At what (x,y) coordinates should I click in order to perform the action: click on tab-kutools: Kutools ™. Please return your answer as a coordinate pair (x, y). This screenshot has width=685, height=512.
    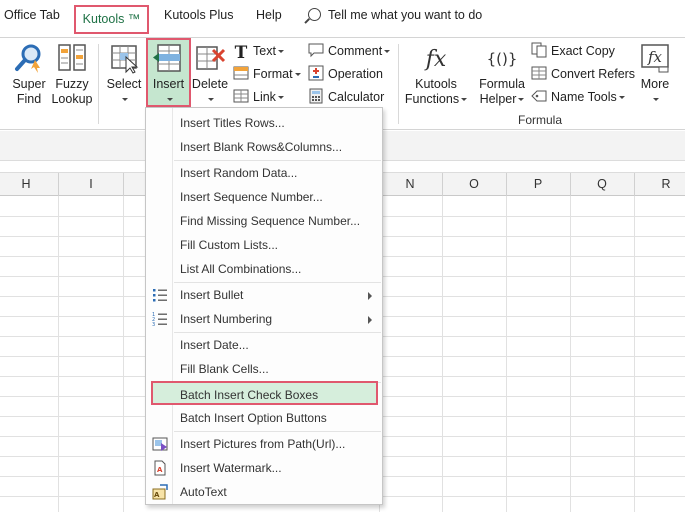
    Looking at the image, I should click on (111, 19).